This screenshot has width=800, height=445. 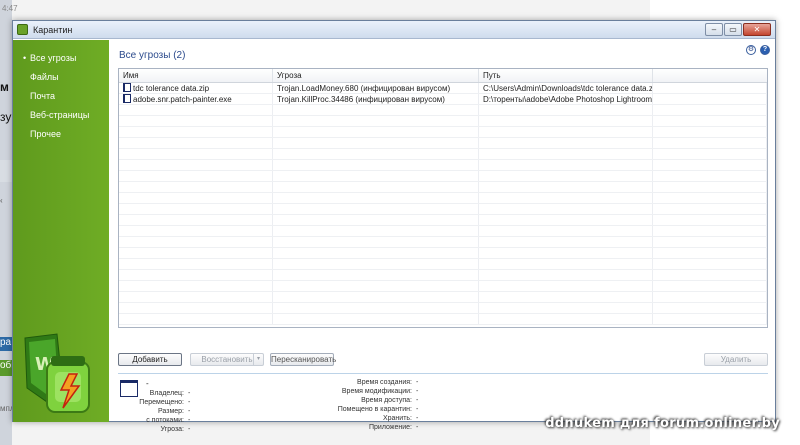 What do you see at coordinates (57, 373) in the screenshot?
I see `drweb-shield-logo-icon: W` at bounding box center [57, 373].